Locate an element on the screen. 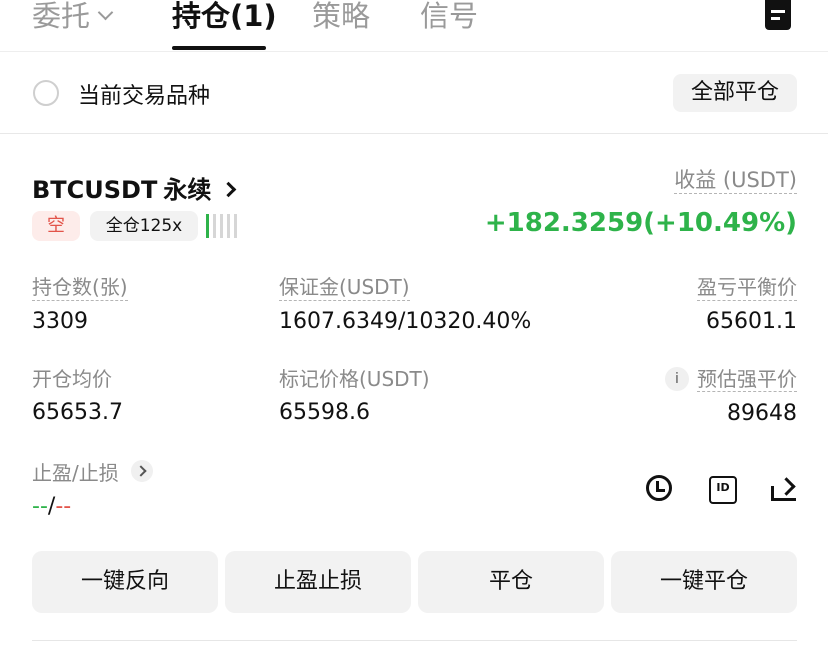  tpsl-chevron-icon is located at coordinates (142, 471).